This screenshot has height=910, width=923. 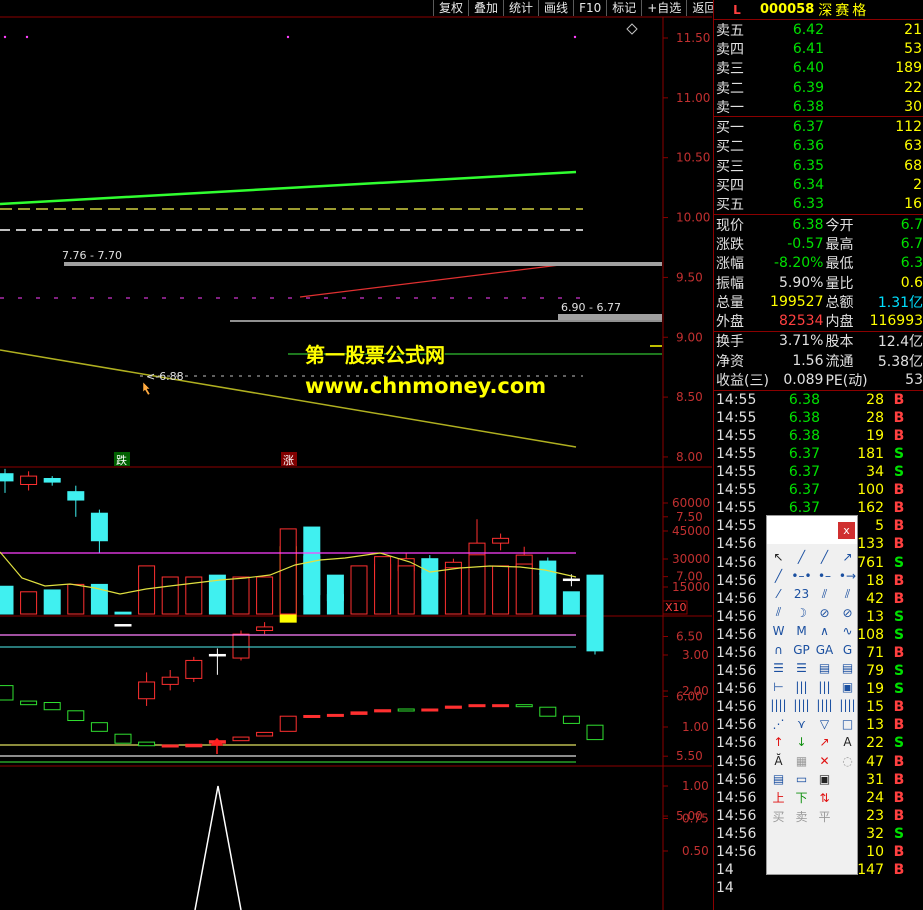 What do you see at coordinates (818, 106) in the screenshot?
I see `asks-row: 卖一 6.38 30` at bounding box center [818, 106].